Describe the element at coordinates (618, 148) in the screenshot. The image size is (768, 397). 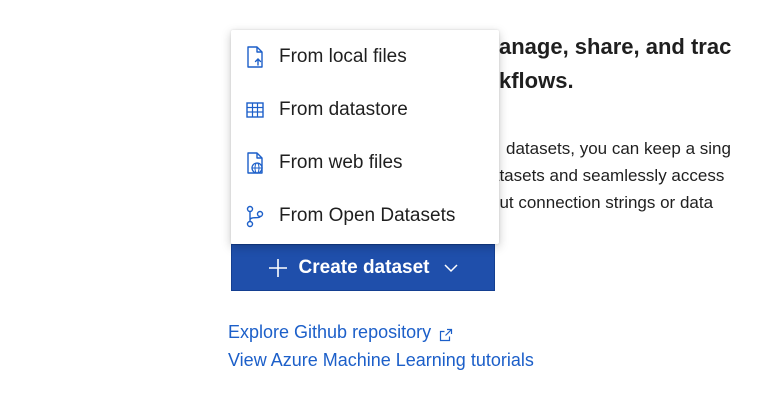
I see `description-visible-1: datasets, you can keep a sing` at that location.